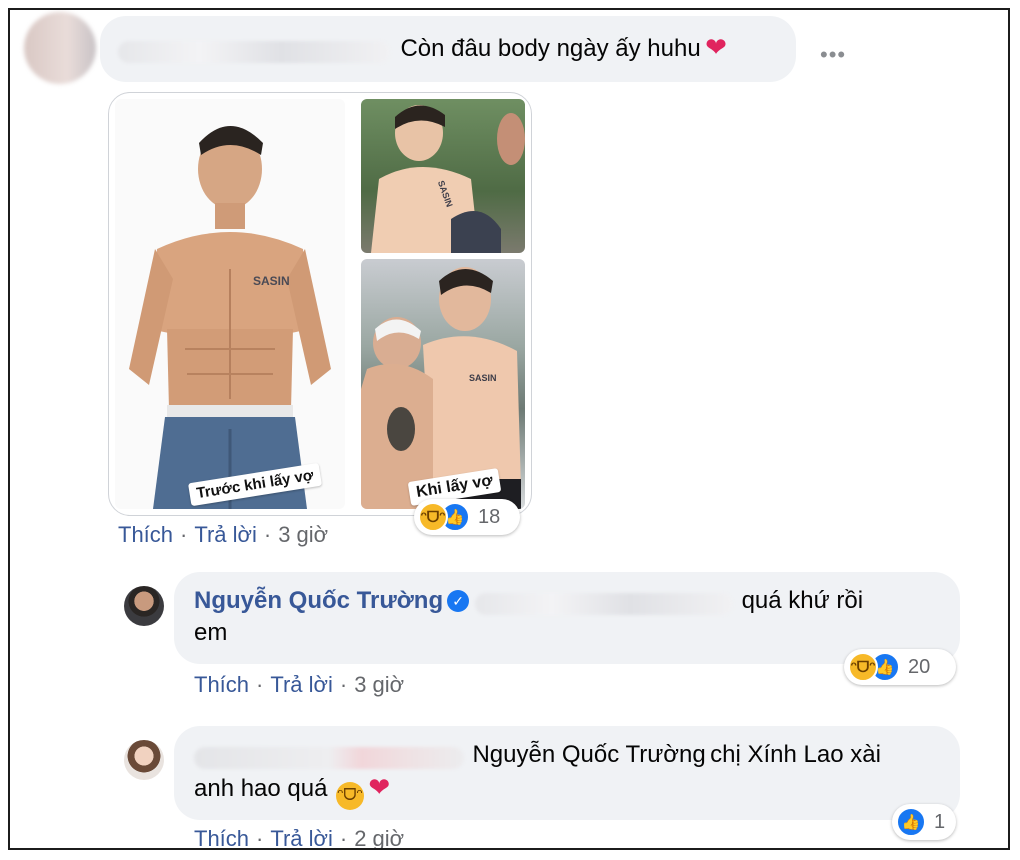 The width and height of the screenshot is (1020, 860). Describe the element at coordinates (458, 601) in the screenshot. I see `verified-badge-icon: ✓` at that location.